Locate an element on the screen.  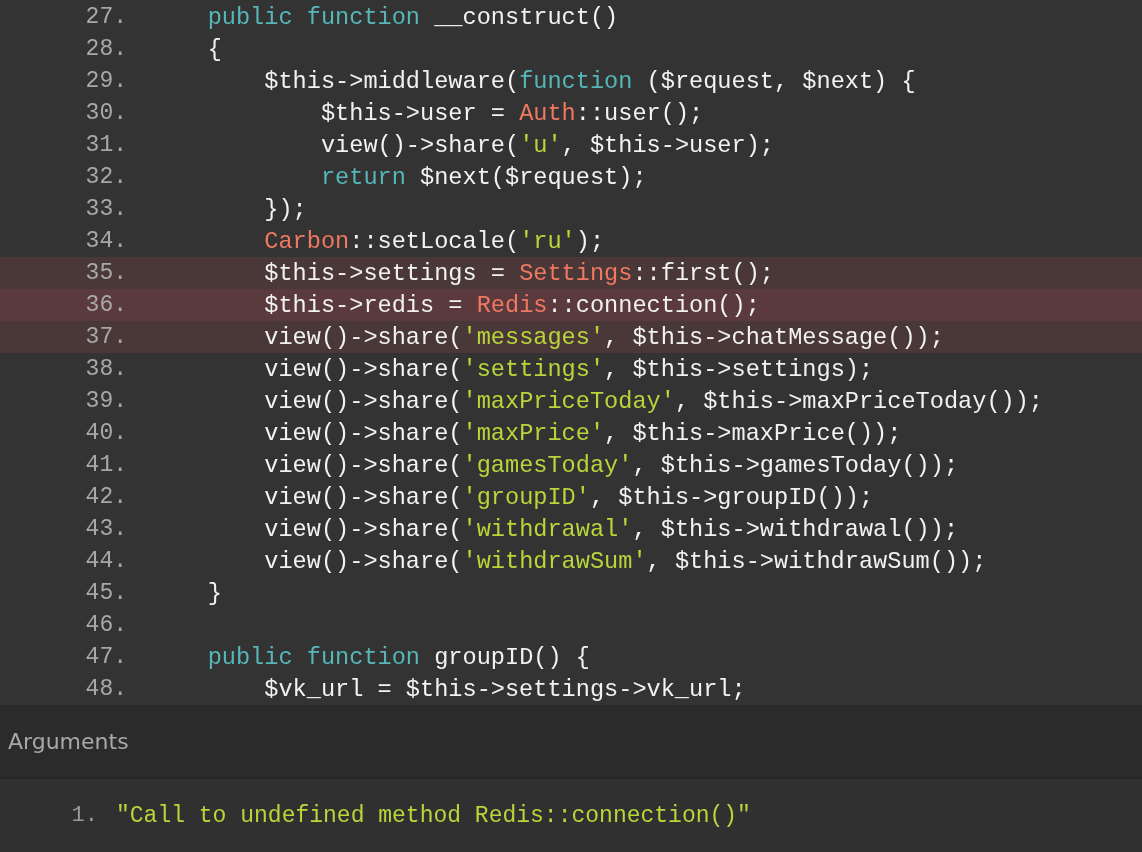
code-line: $vk_url = $this->settings->vk_url; is located at coordinates (504, 689).